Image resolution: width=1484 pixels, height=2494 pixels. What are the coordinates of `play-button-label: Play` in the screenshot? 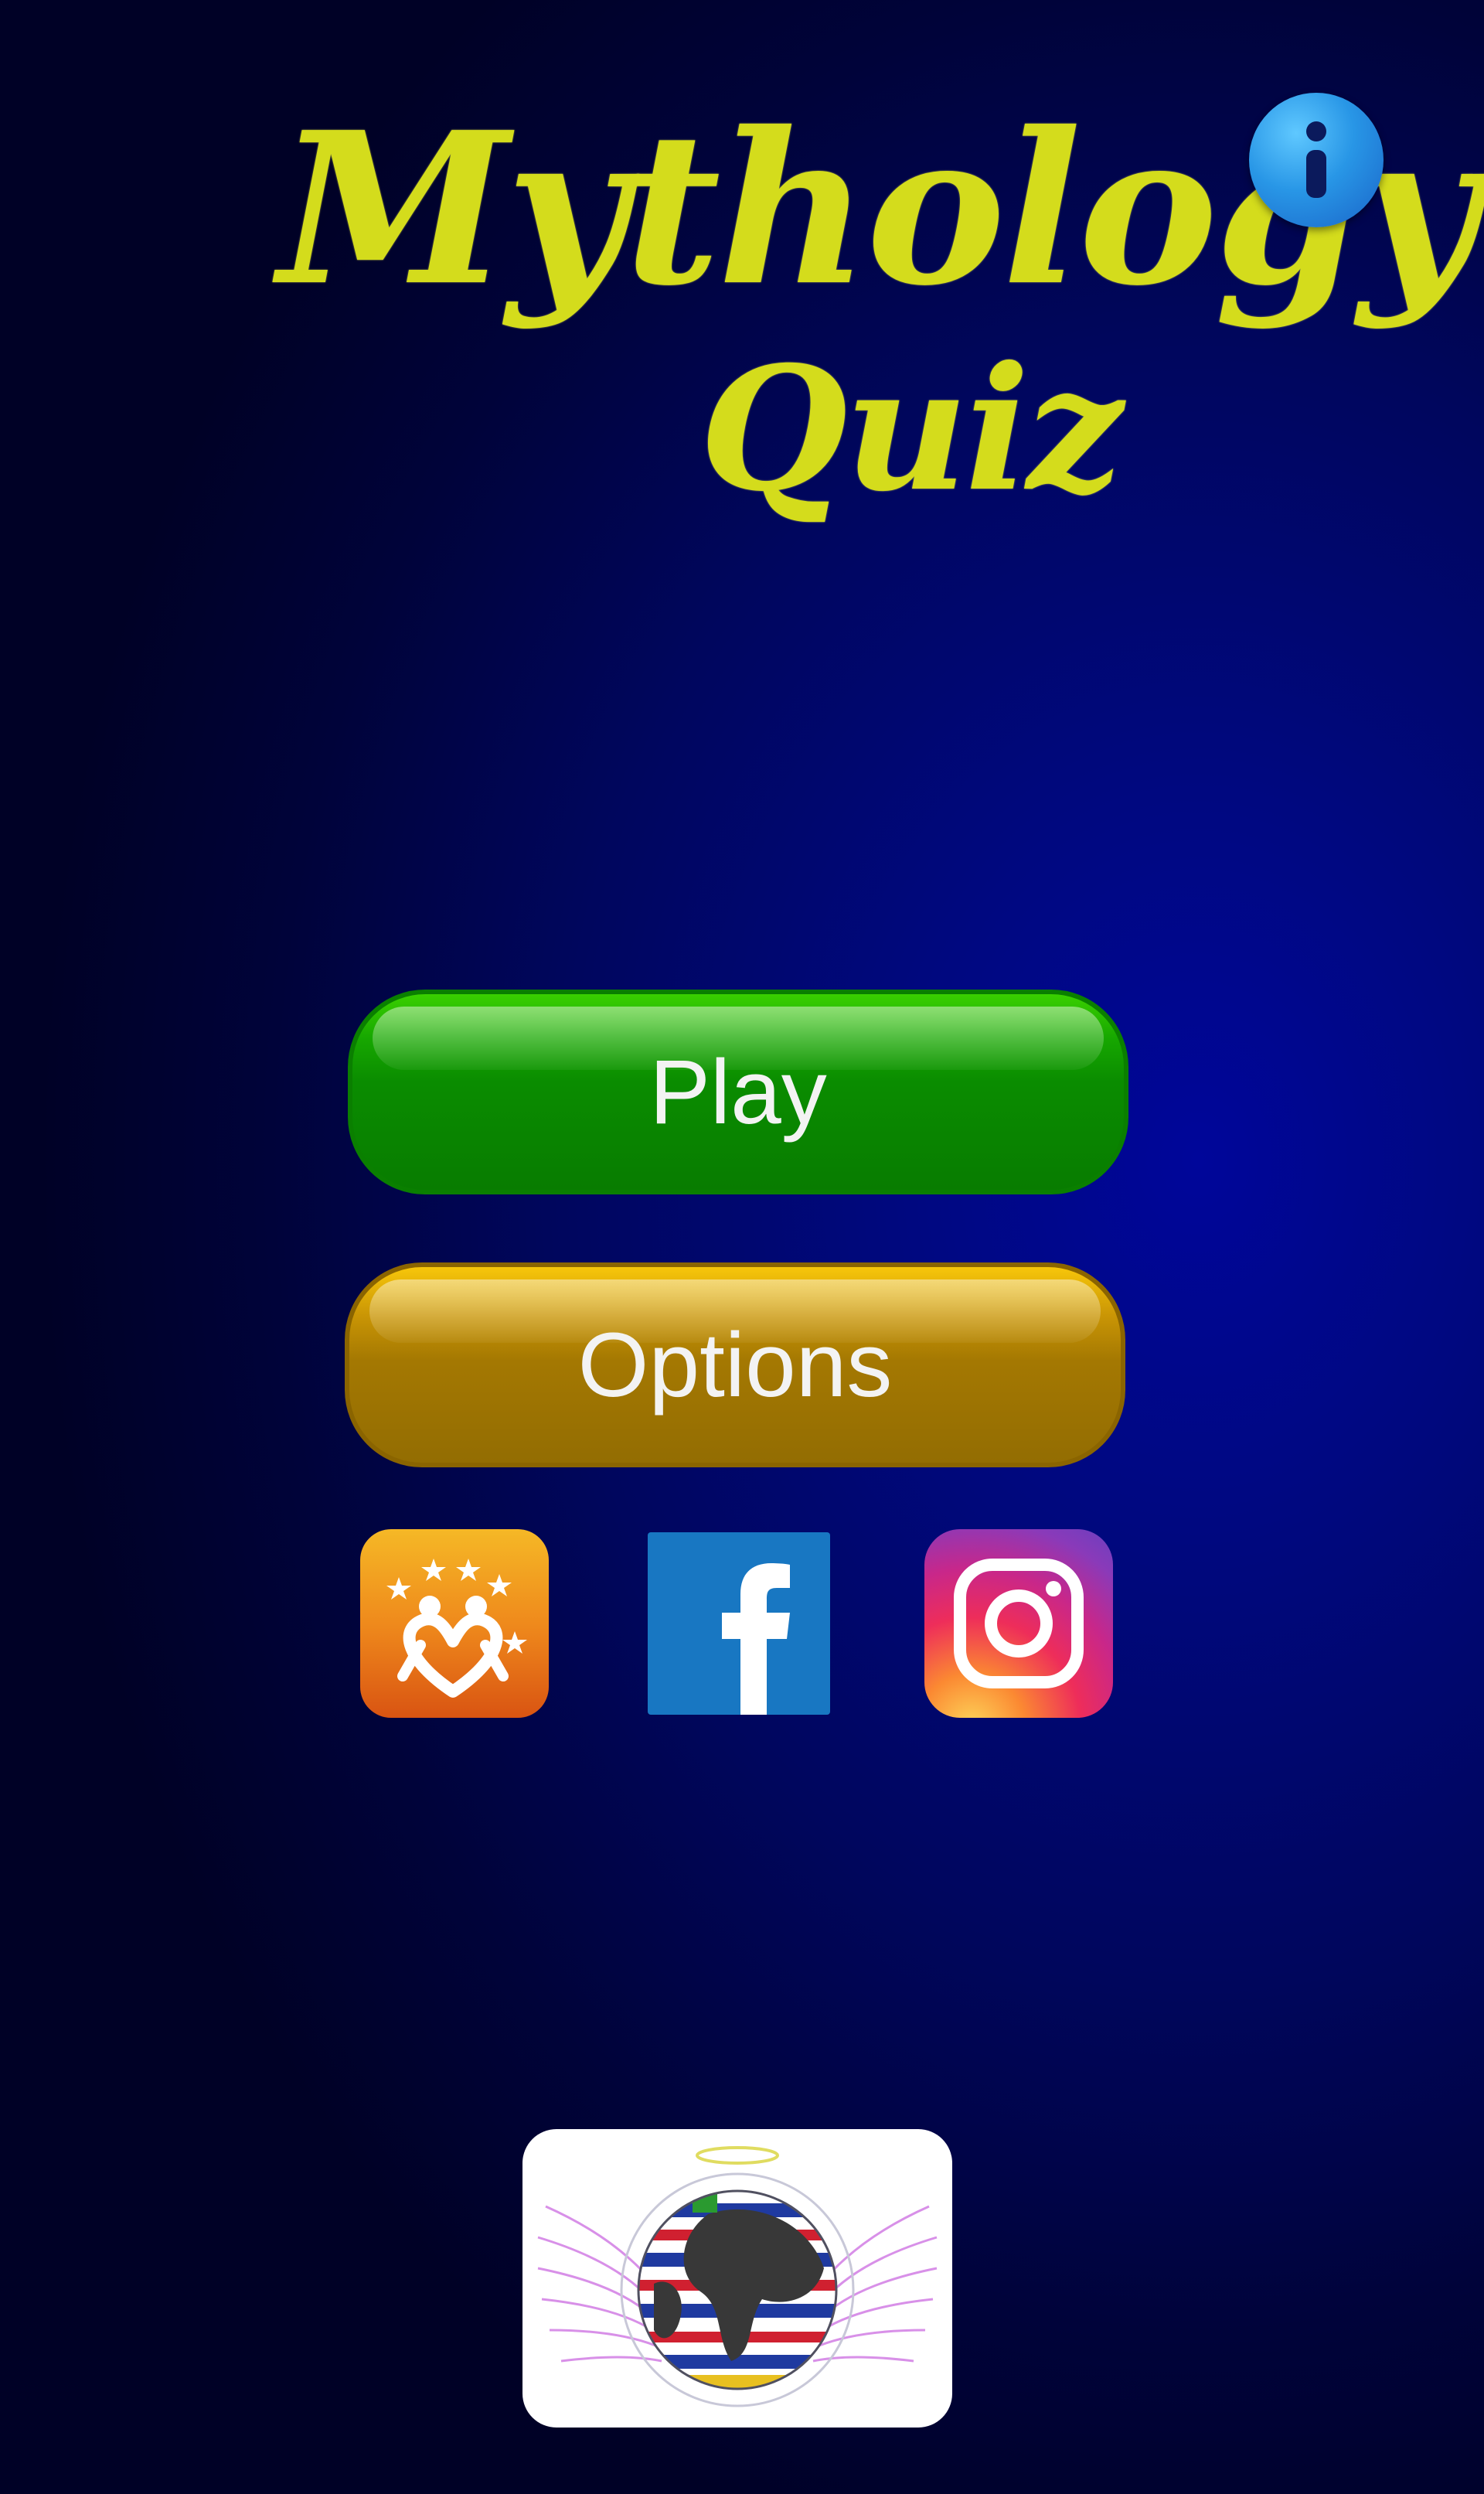 It's located at (738, 1092).